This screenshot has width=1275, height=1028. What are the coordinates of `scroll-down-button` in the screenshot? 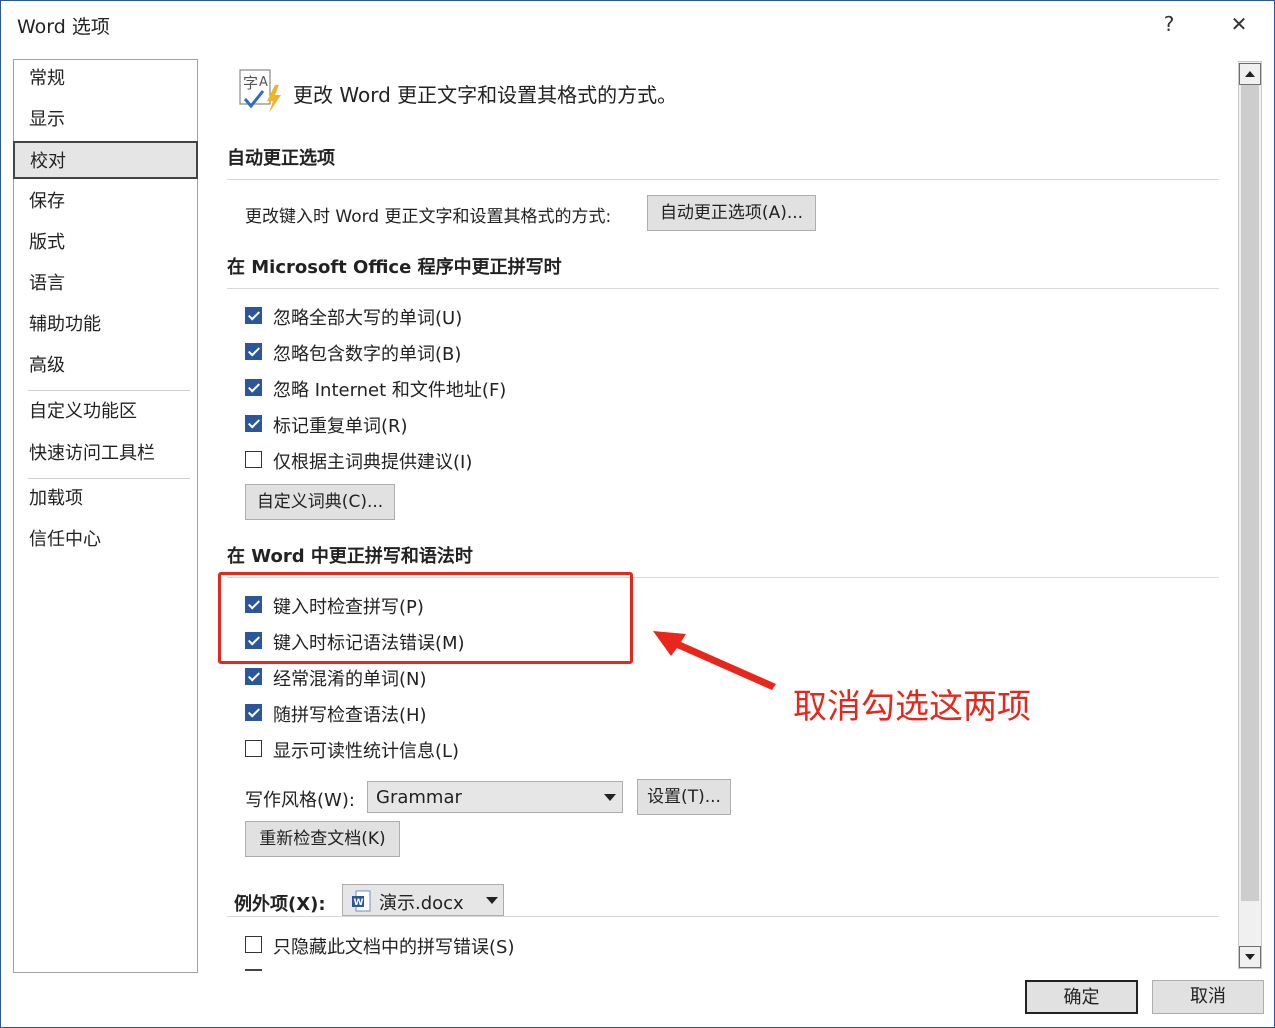 It's located at (1250, 957).